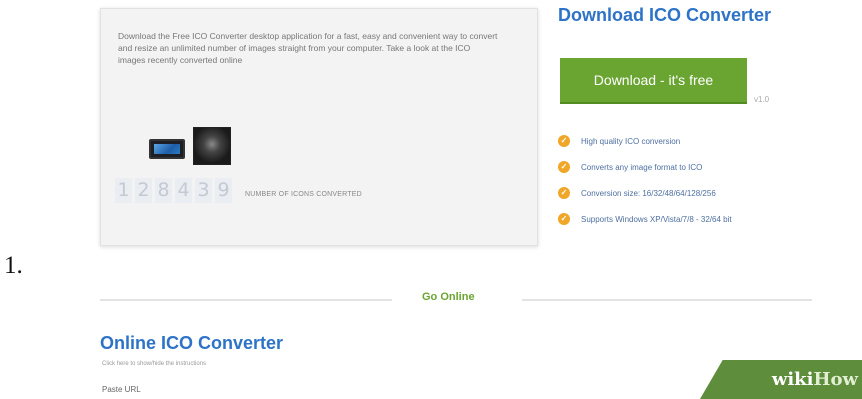 Image resolution: width=862 pixels, height=399 pixels. Describe the element at coordinates (246, 300) in the screenshot. I see `divider-line-left` at that location.